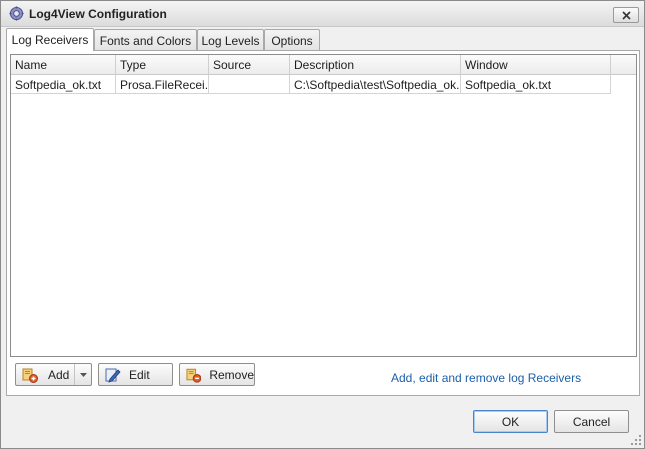  What do you see at coordinates (113, 375) in the screenshot?
I see `edit-receiver-icon` at bounding box center [113, 375].